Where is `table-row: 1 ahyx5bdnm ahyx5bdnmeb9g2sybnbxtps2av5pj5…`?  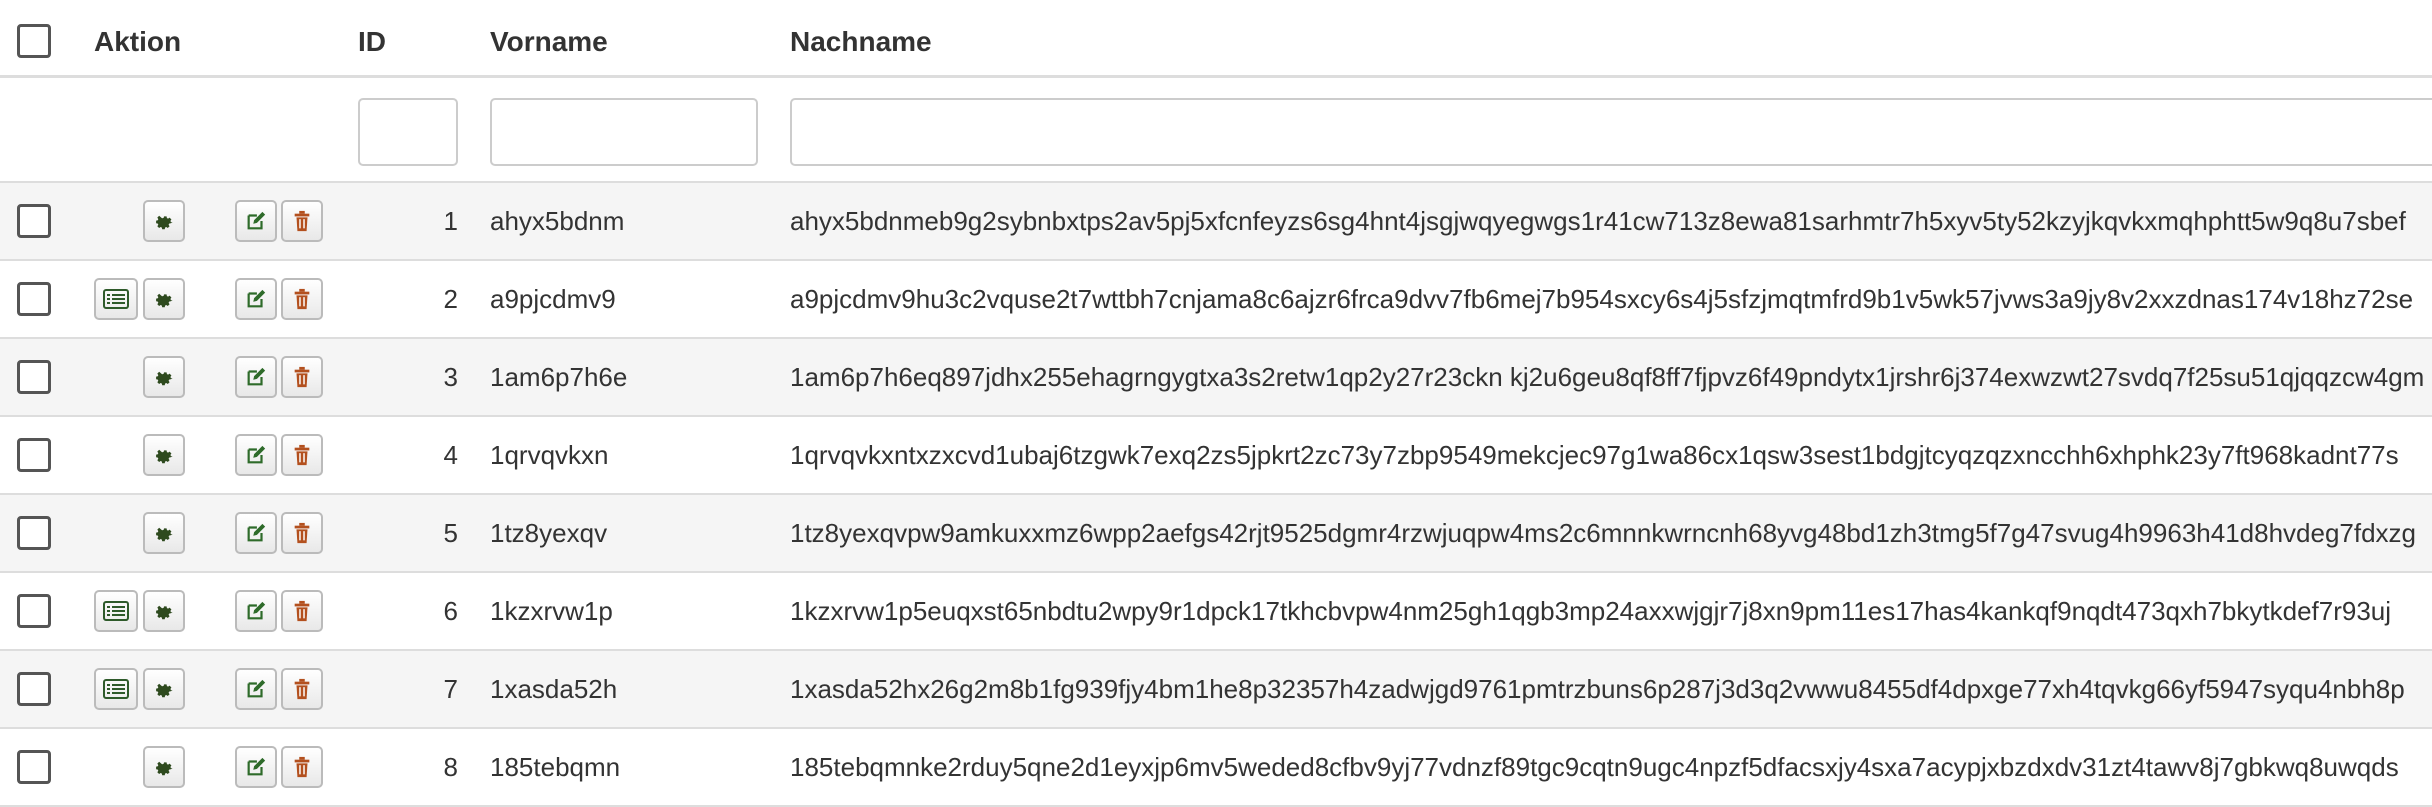
table-row: 1 ahyx5bdnm ahyx5bdnmeb9g2sybnbxtps2av5pj5… is located at coordinates (1216, 222).